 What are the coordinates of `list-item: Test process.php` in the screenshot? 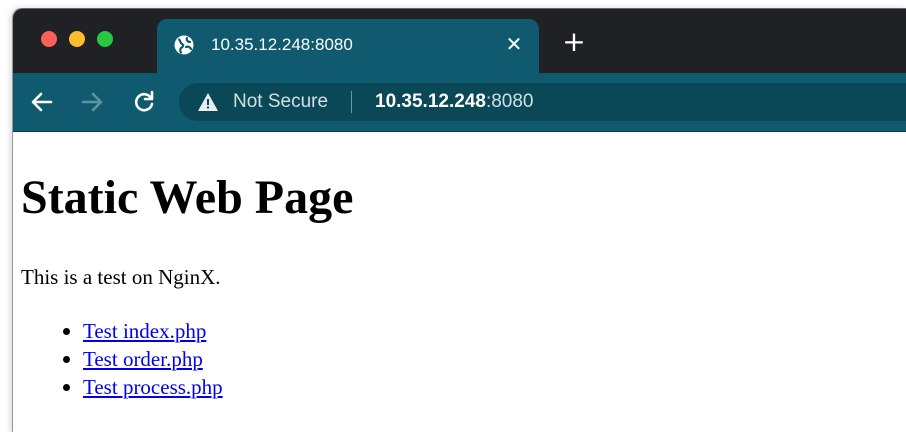 It's located at (143, 387).